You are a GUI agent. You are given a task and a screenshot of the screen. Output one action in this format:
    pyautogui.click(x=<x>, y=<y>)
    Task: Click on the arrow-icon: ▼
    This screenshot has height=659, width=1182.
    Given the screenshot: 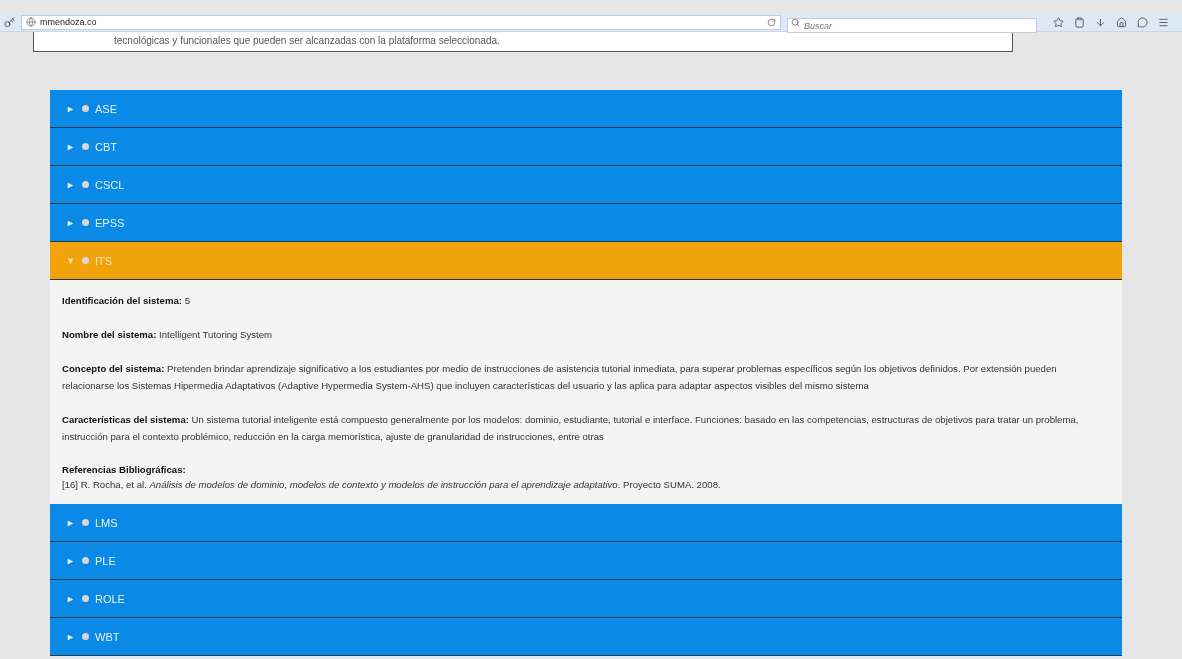 What is the action you would take?
    pyautogui.click(x=71, y=260)
    